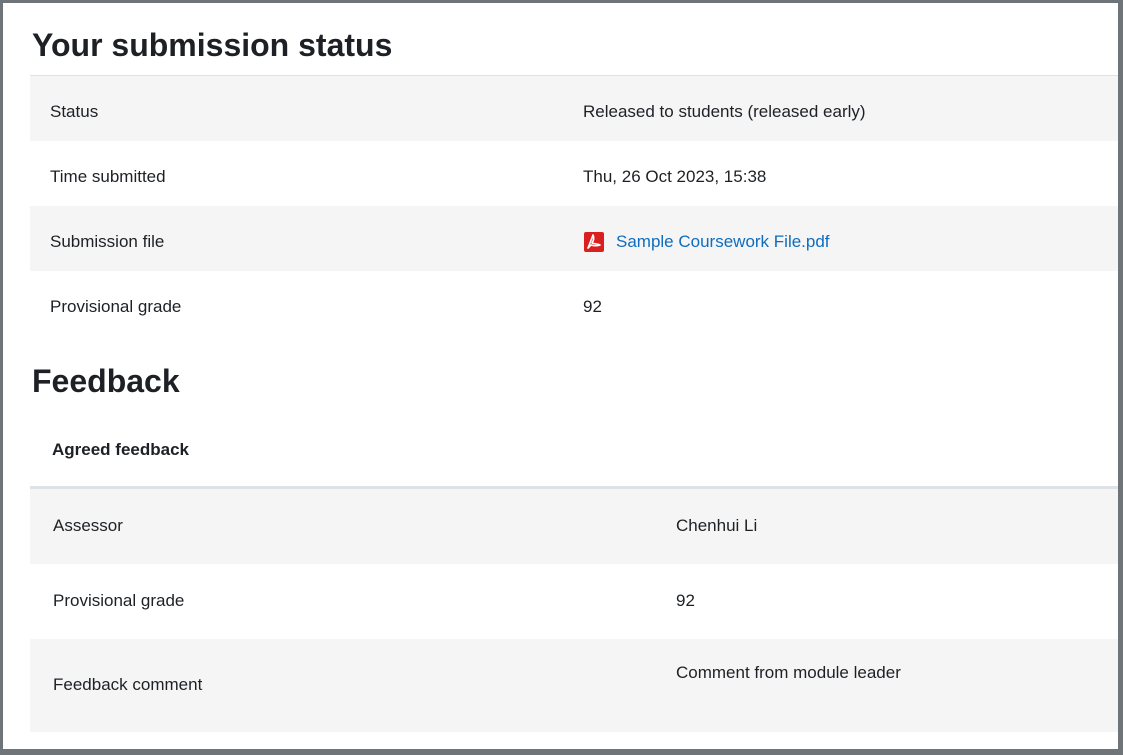  Describe the element at coordinates (108, 176) in the screenshot. I see `row-label: Time submitted` at that location.